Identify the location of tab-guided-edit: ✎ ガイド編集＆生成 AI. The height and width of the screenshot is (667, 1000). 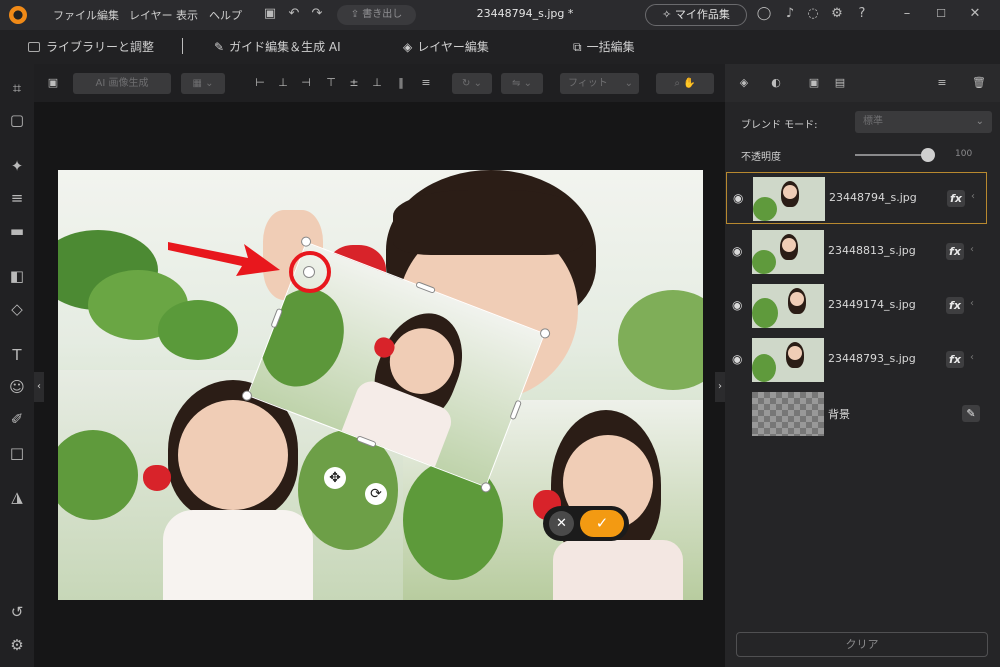
(277, 46).